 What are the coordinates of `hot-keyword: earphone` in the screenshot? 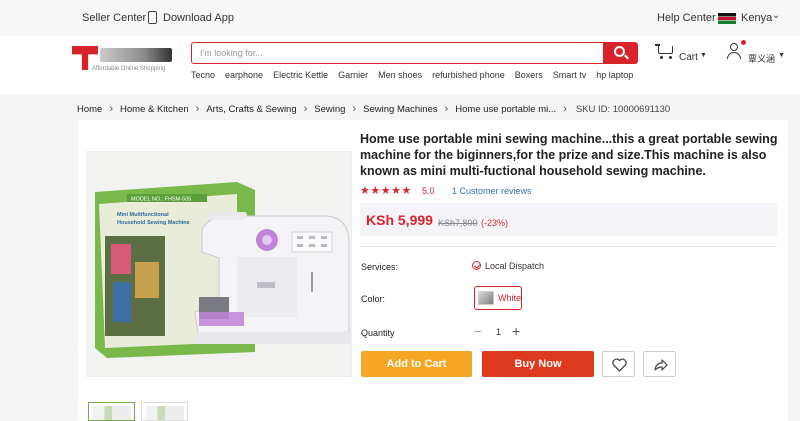 It's located at (244, 75).